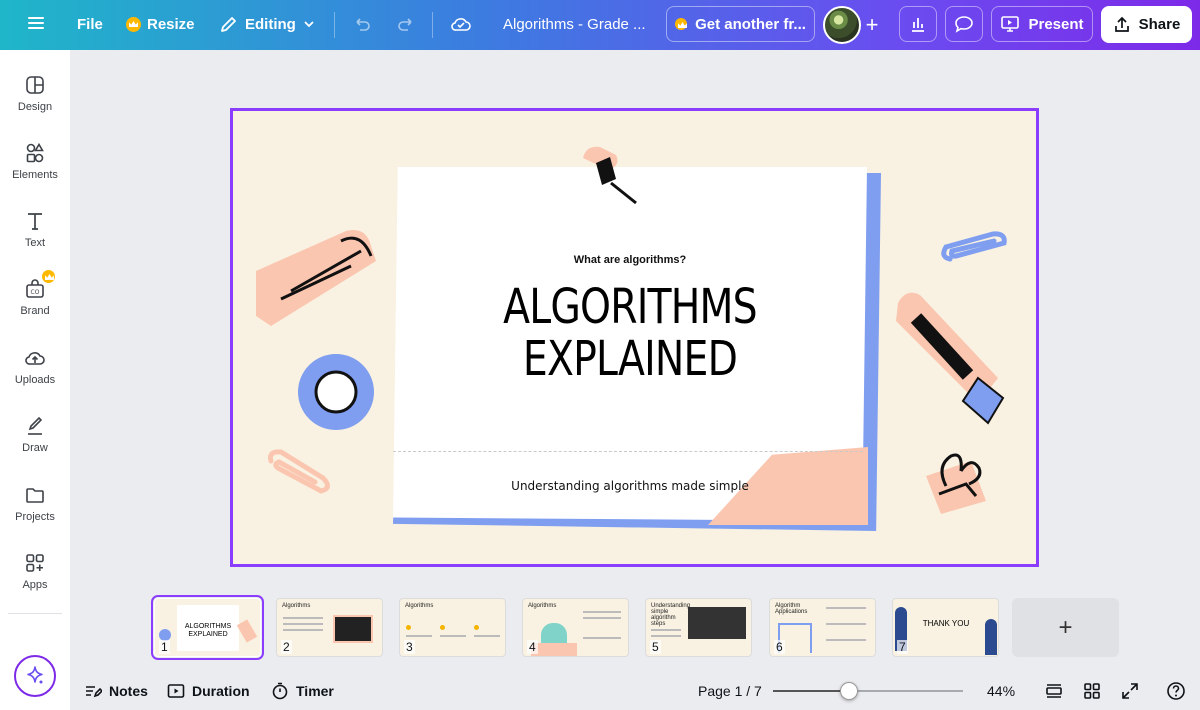  What do you see at coordinates (160, 24) in the screenshot?
I see `resize-button: Resize` at bounding box center [160, 24].